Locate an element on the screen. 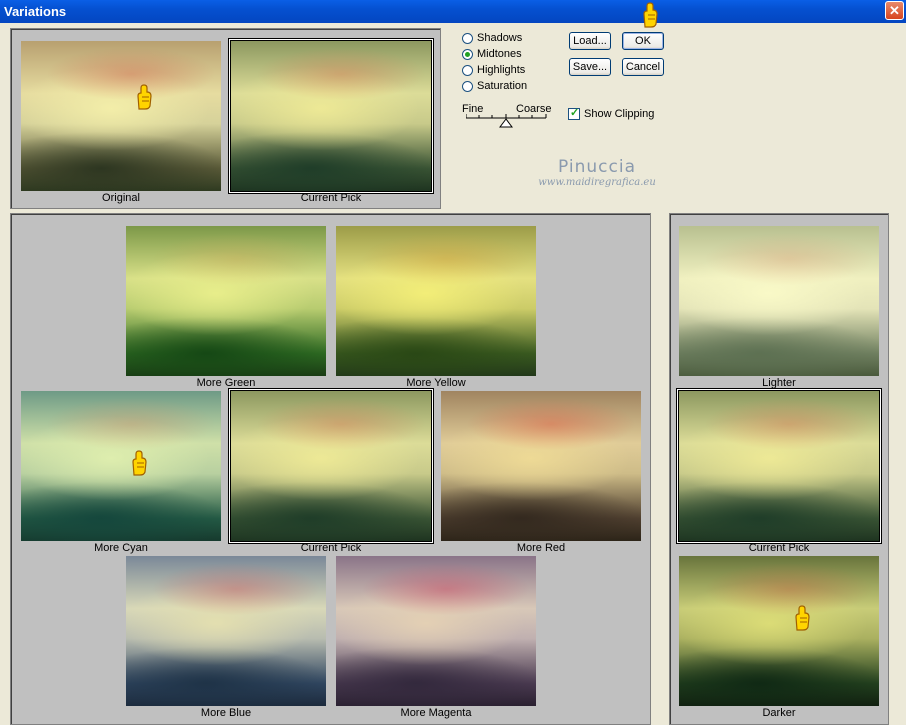  more-green-thumbnail is located at coordinates (226, 301).